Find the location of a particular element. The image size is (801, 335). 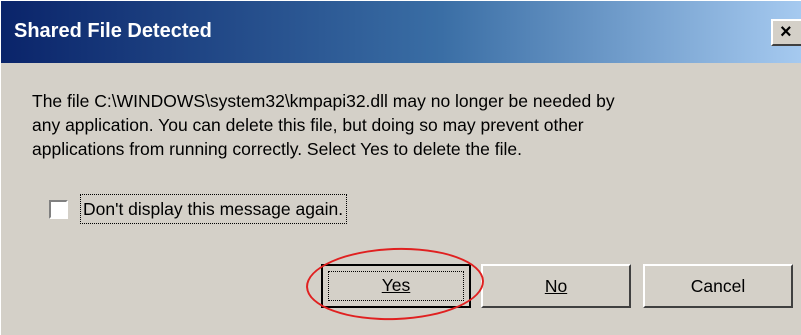

close-icon: × is located at coordinates (786, 32).